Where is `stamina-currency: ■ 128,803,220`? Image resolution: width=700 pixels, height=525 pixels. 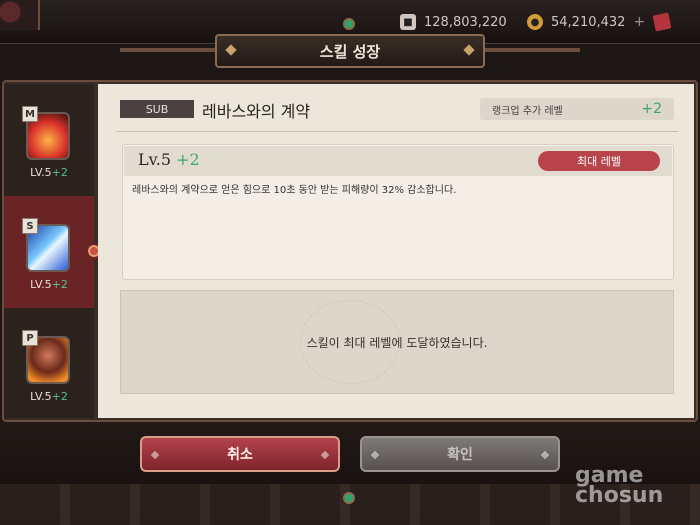
stamina-currency: ■ 128,803,220 is located at coordinates (453, 22).